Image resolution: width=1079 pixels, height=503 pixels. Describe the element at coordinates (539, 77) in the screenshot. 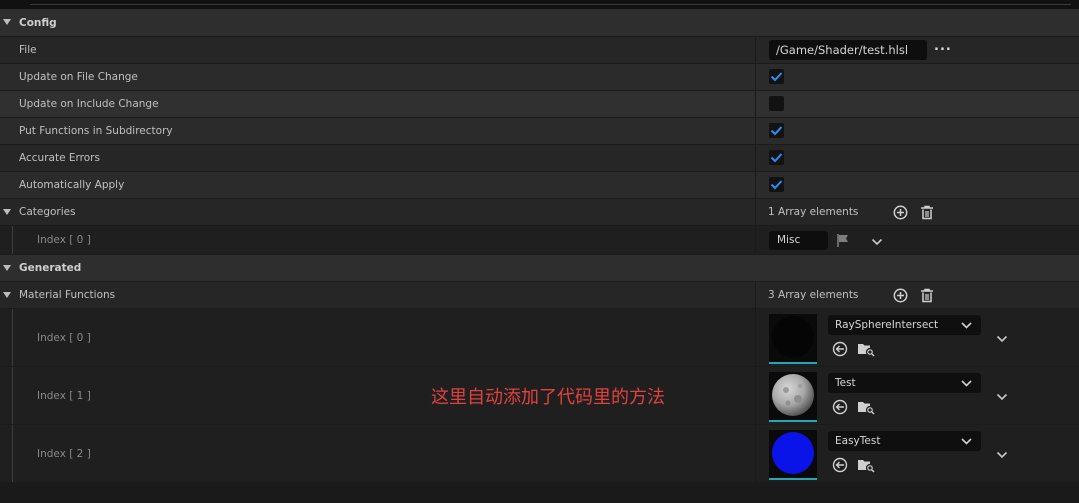

I see `property-update-on-file-change: Update on File Change` at that location.